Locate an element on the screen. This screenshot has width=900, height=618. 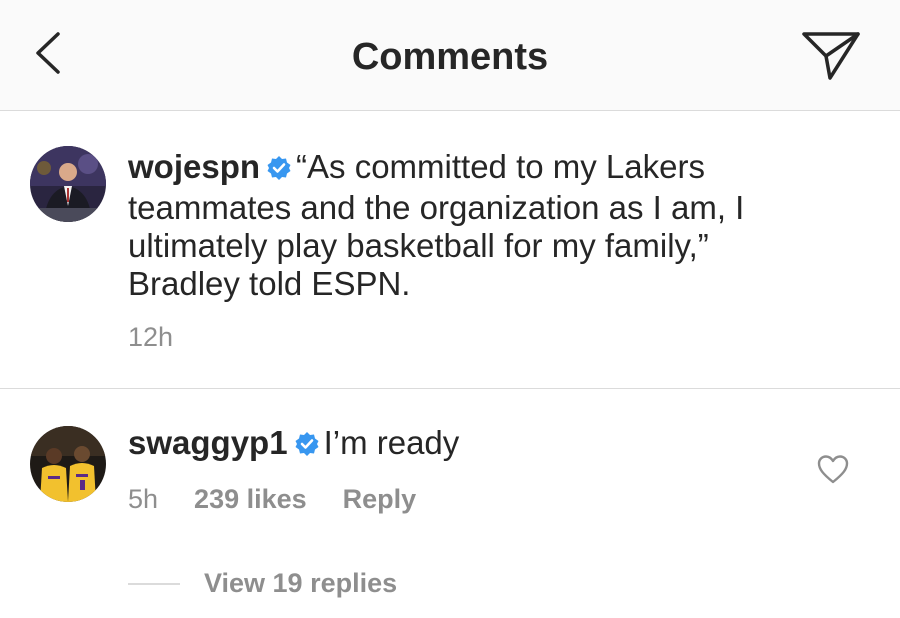
page-title: Comments is located at coordinates (450, 57).